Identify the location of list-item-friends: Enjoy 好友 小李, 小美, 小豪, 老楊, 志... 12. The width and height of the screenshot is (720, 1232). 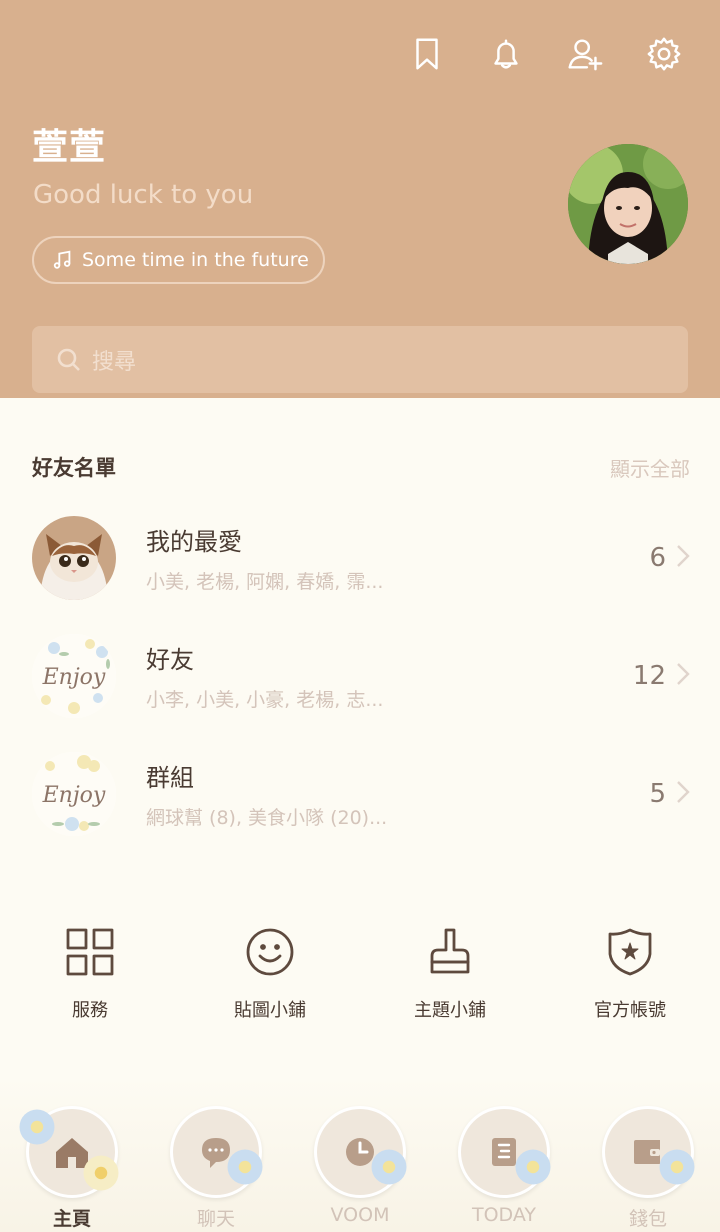
(361, 676).